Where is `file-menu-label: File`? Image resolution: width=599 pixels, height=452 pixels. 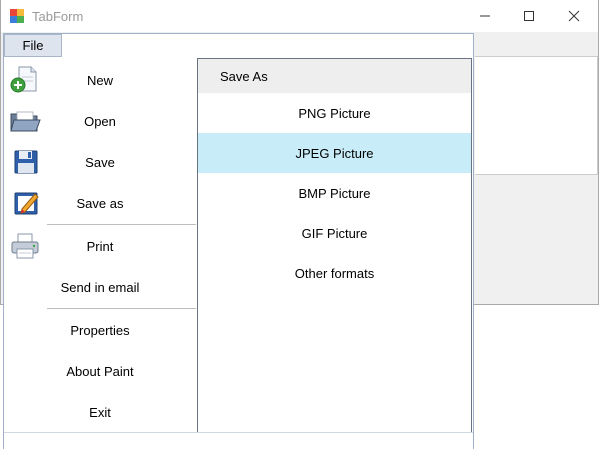
file-menu-label: File is located at coordinates (33, 45).